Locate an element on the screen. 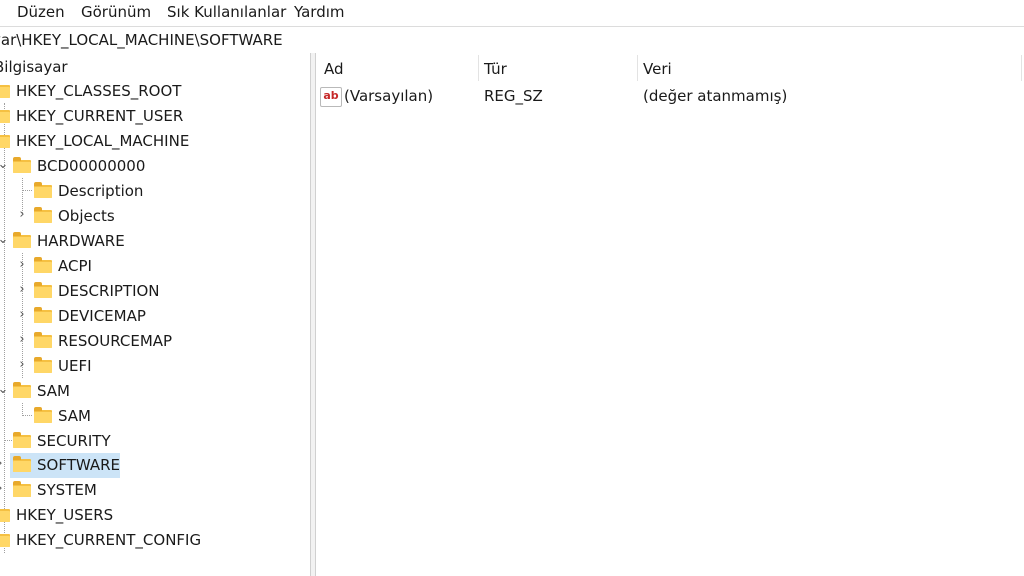 This screenshot has height=576, width=1024. tree-item-label: UEFI is located at coordinates (75, 366).